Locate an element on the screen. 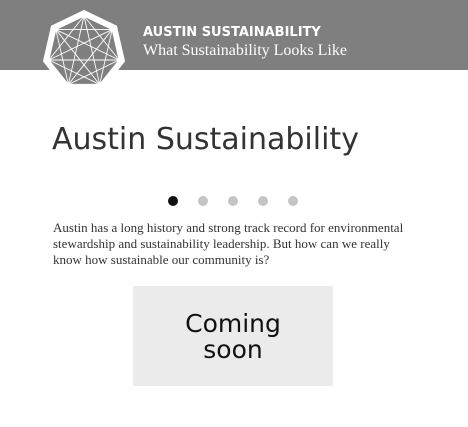  coming-soon-placeholder: Coming soon is located at coordinates (233, 336).